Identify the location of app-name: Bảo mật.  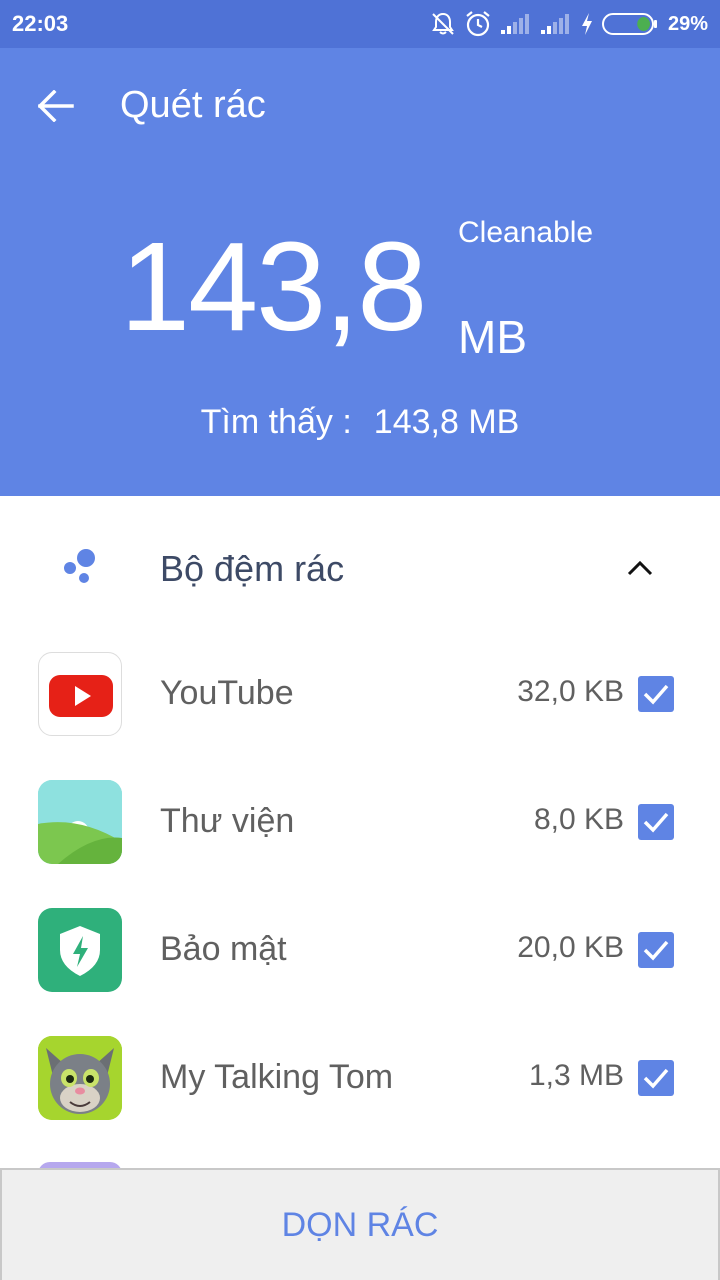
(223, 949).